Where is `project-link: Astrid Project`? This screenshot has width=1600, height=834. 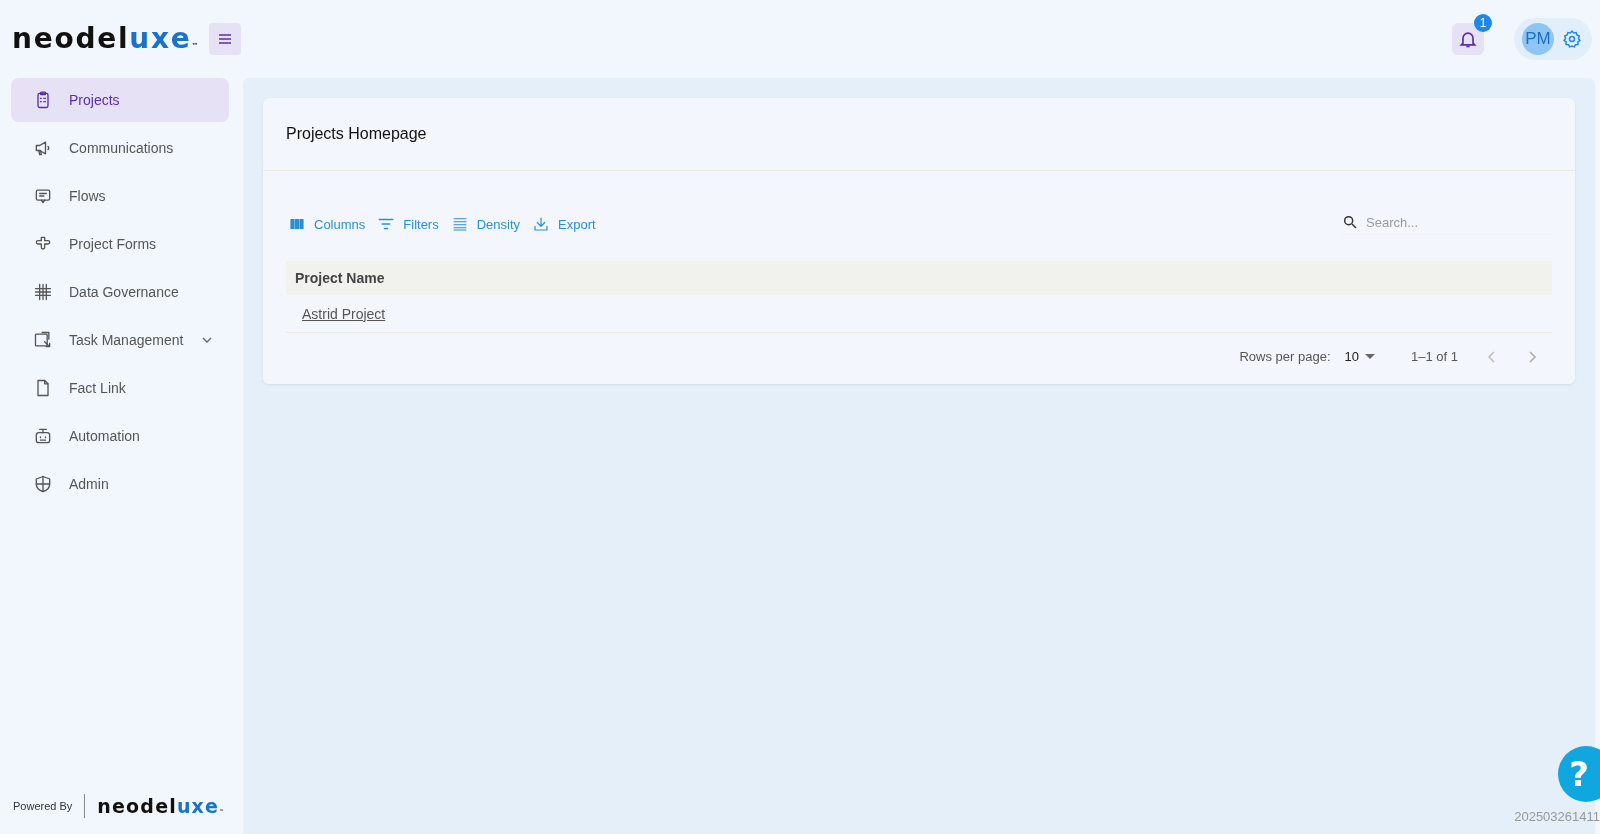
project-link: Astrid Project is located at coordinates (344, 313).